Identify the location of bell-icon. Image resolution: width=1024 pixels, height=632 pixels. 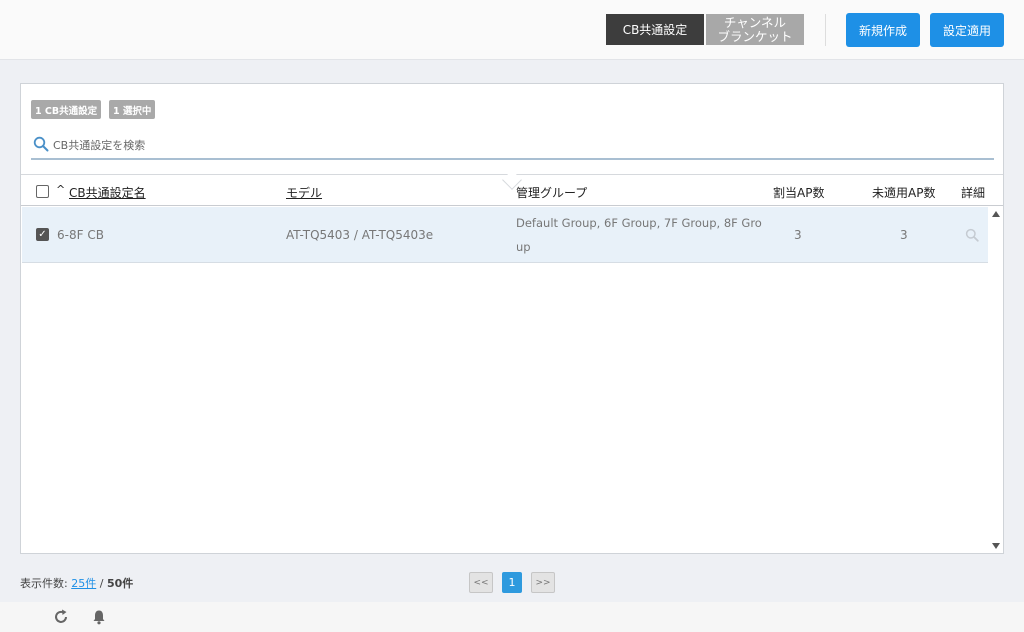
(99, 617).